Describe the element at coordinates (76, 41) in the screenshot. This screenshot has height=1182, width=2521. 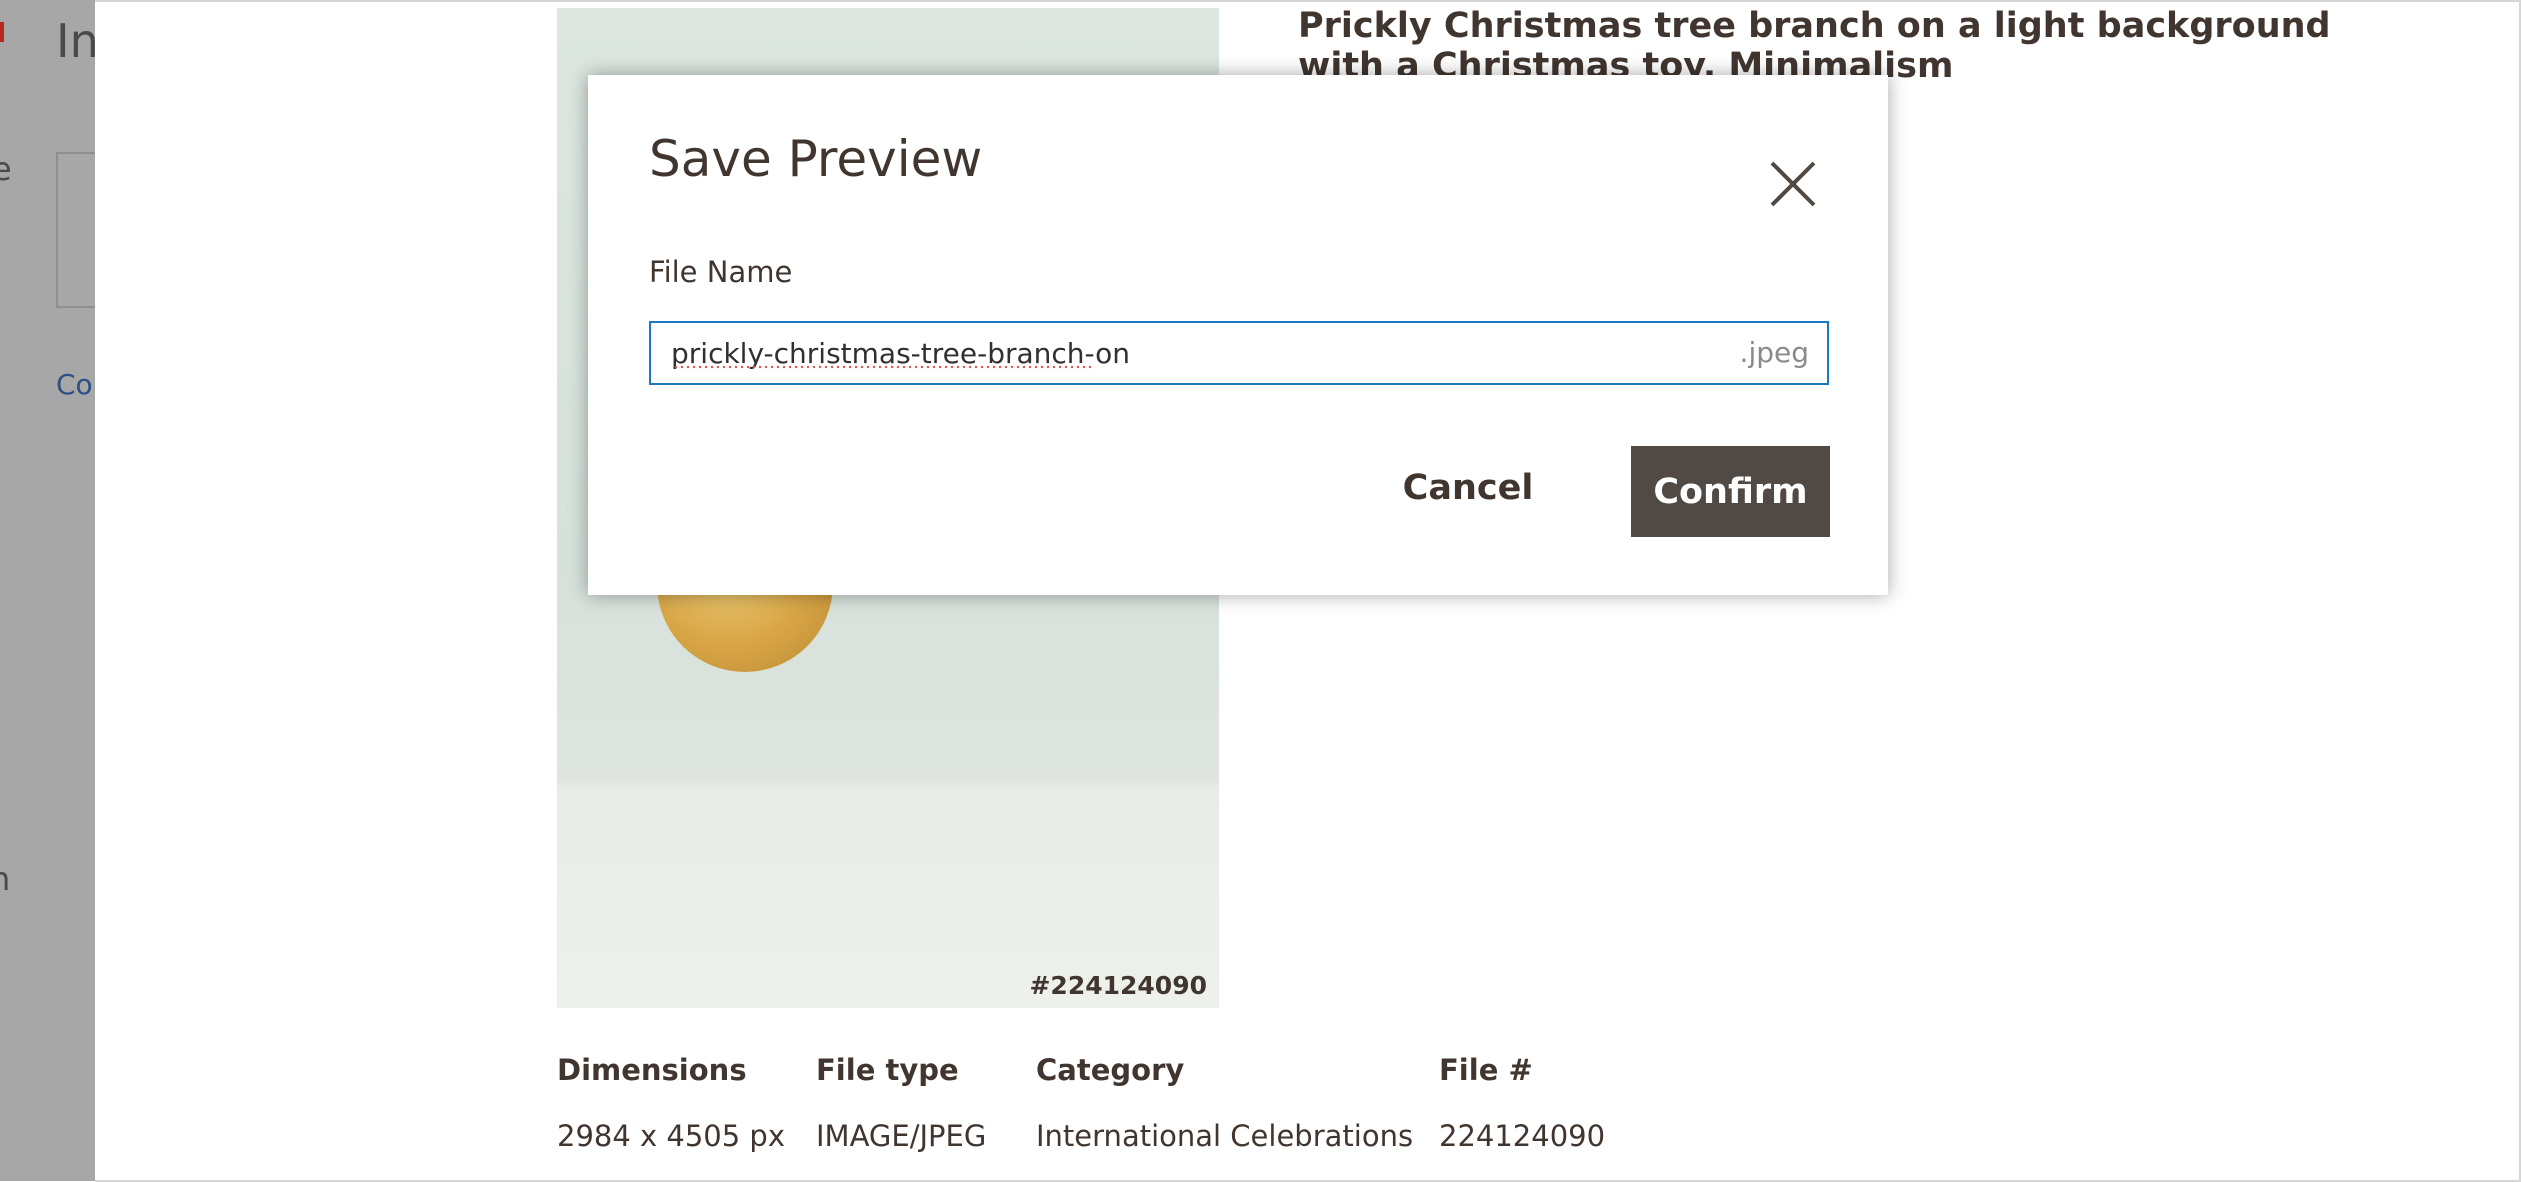
I see `background-page-title: In` at that location.